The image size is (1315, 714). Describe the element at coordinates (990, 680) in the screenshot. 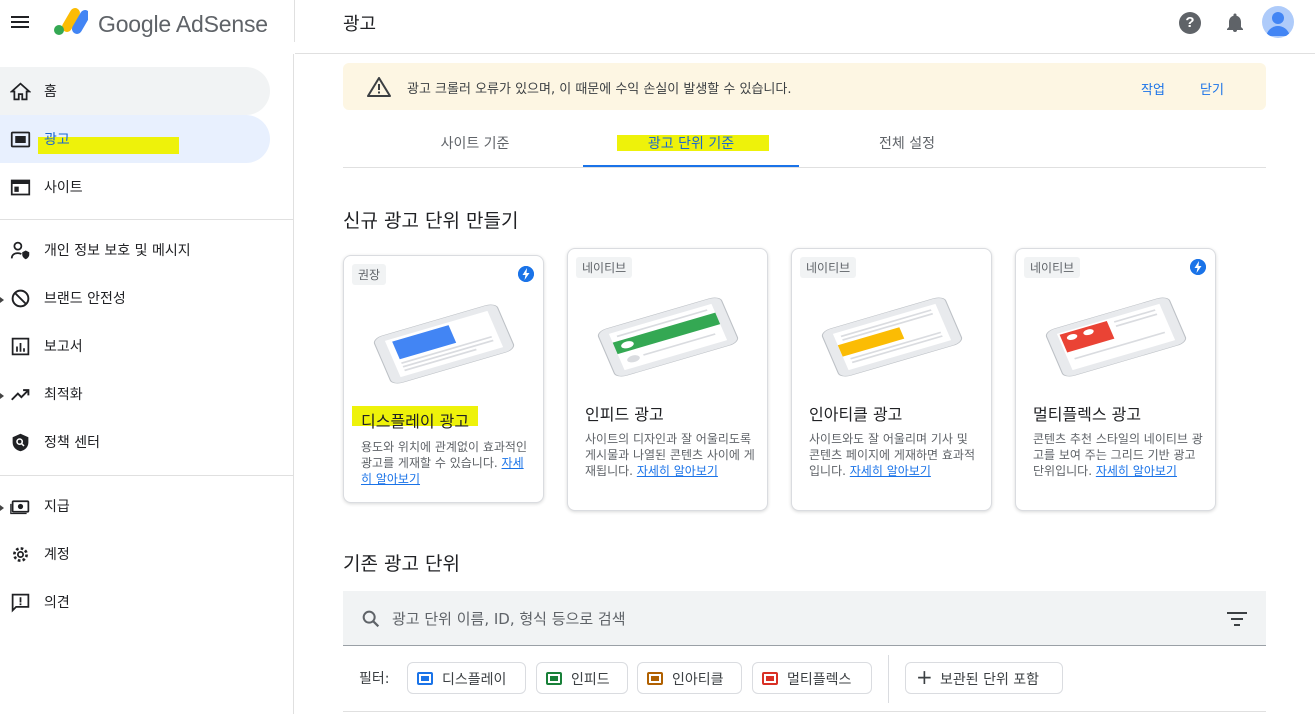

I see `filter-chip-label: 보관된 단위 포함` at that location.